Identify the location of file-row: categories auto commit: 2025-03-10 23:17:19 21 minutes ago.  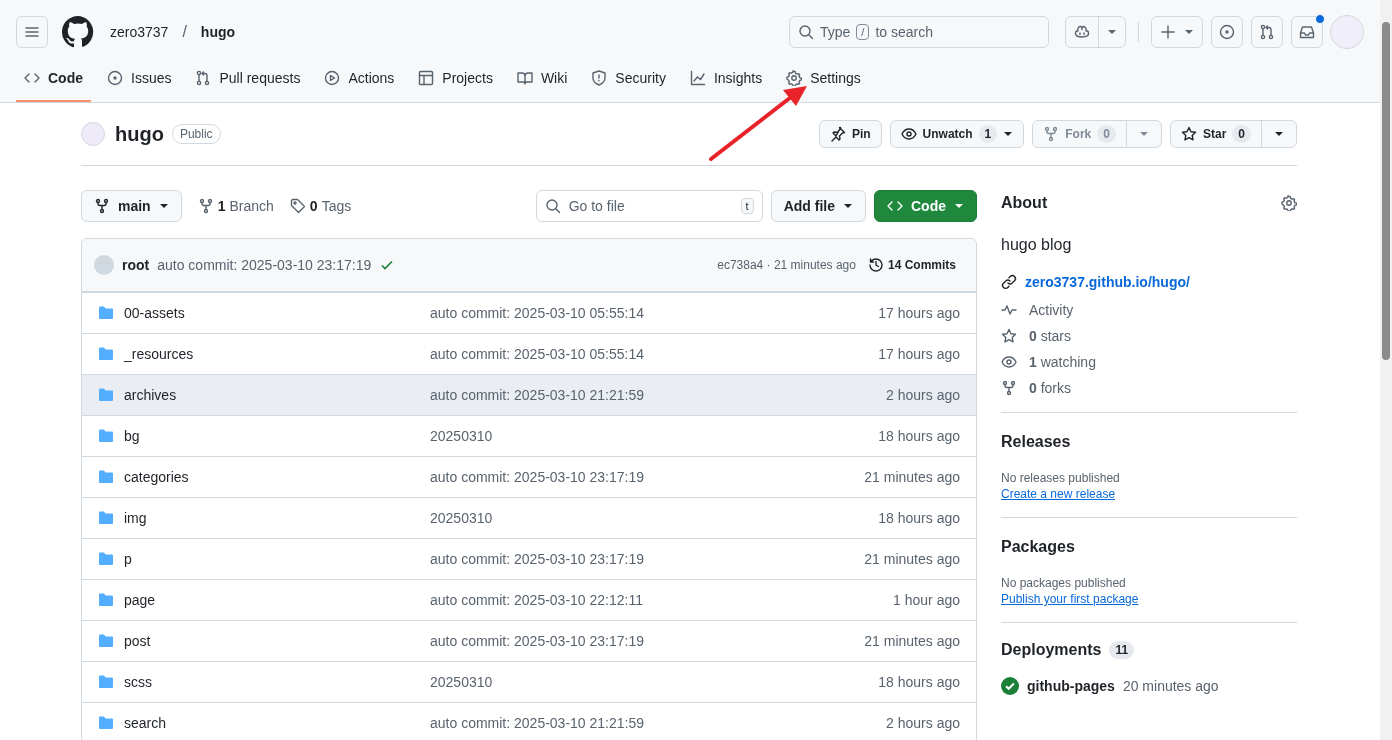
(529, 476).